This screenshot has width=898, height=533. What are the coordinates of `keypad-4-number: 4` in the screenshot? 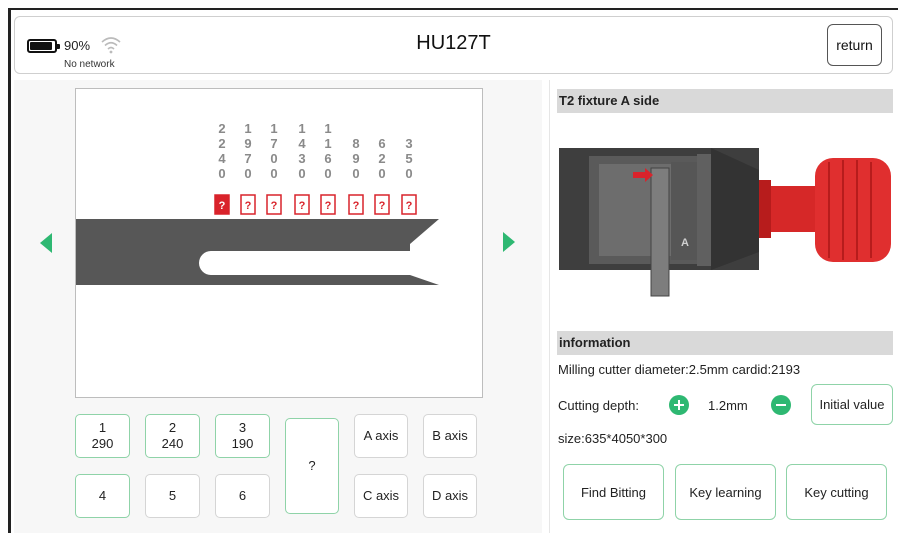 It's located at (102, 495).